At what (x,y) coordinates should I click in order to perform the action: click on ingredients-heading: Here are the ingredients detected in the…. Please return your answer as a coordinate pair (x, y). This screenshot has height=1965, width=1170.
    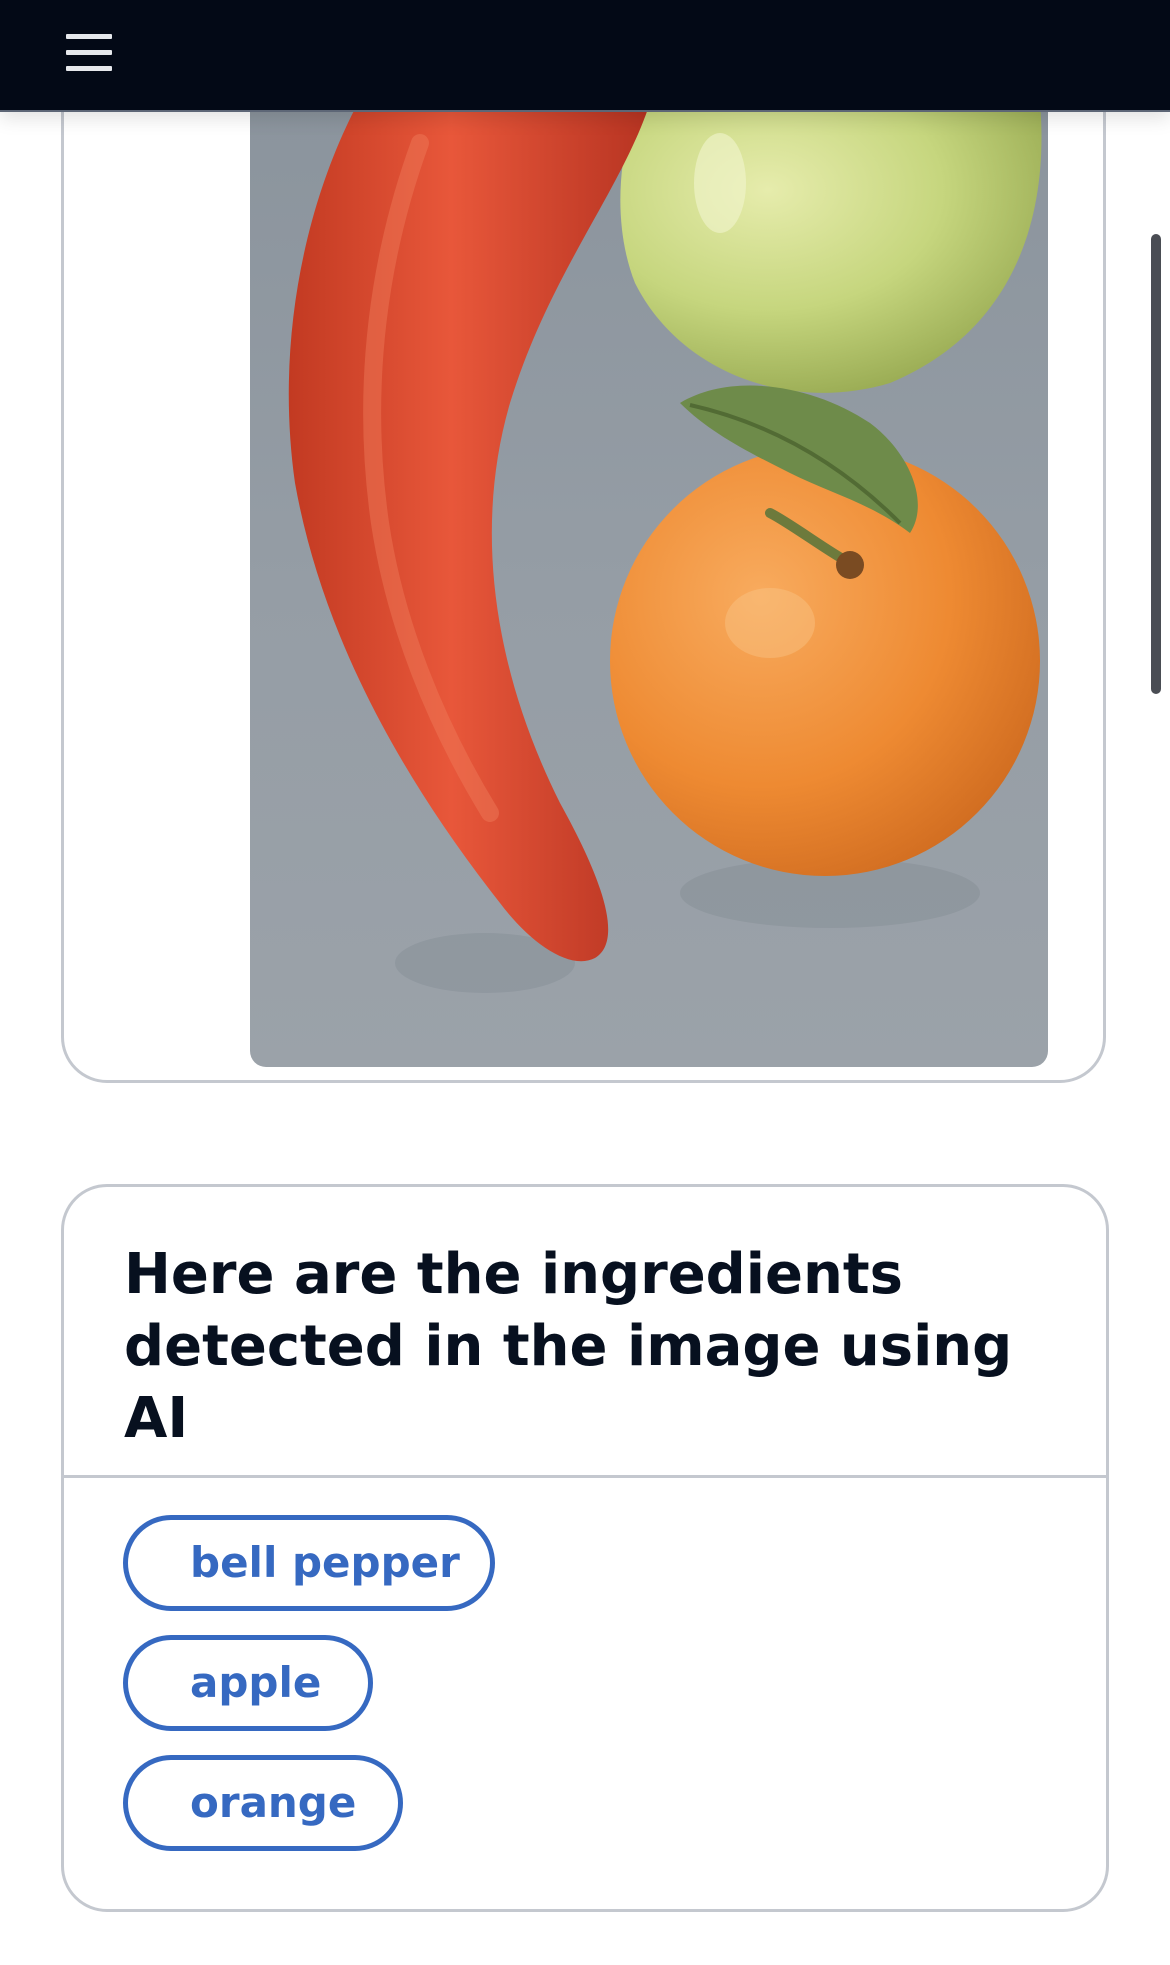
    Looking at the image, I should click on (568, 1346).